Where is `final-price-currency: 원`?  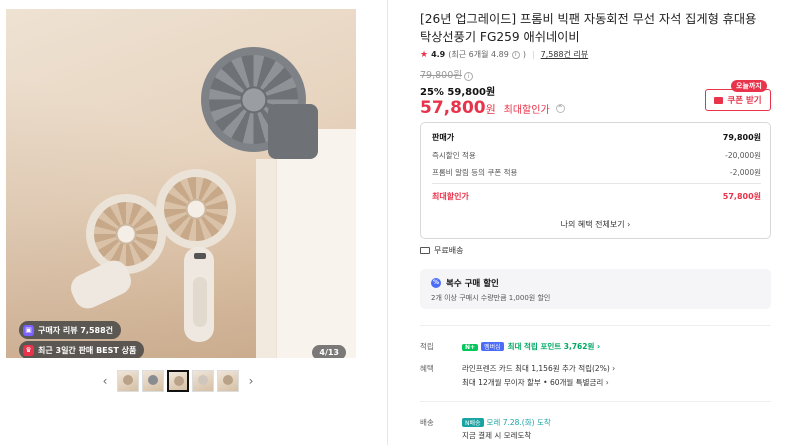 final-price-currency: 원 is located at coordinates (490, 109).